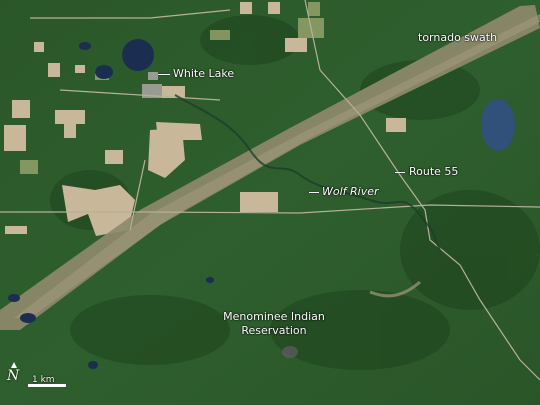 This screenshot has height=405, width=540. Describe the element at coordinates (314, 192) in the screenshot. I see `leader-wolf-river` at that location.